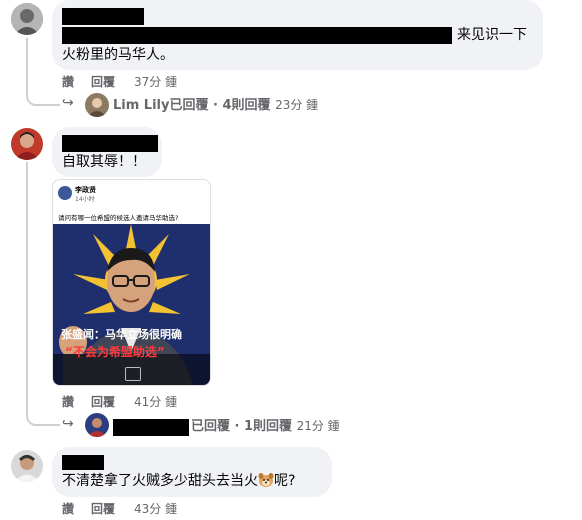 The width and height of the screenshot is (582, 520). I want to click on dog-emoji-icon, so click(266, 480).